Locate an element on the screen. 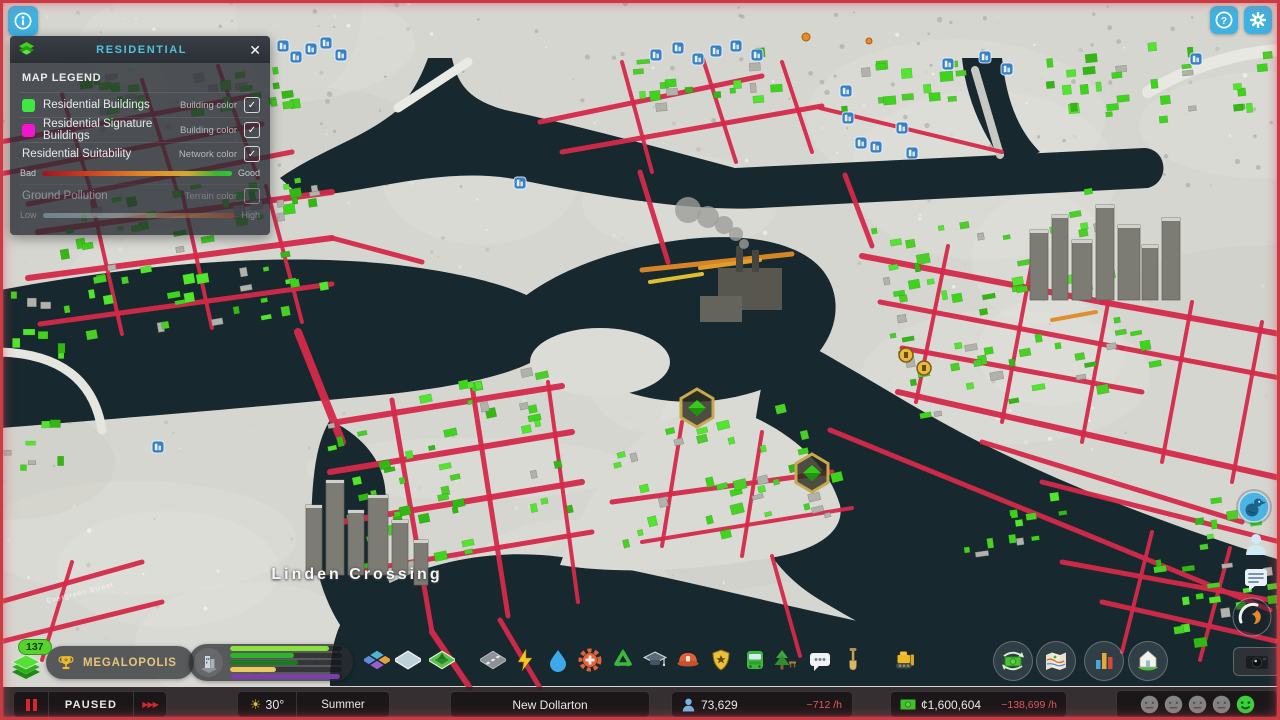  communications-button is located at coordinates (820, 660).